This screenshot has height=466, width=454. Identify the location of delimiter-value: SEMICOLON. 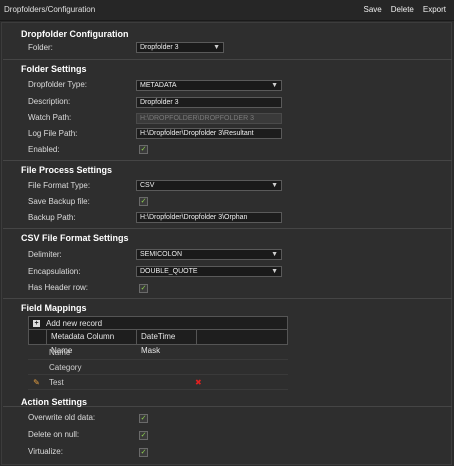
(161, 254).